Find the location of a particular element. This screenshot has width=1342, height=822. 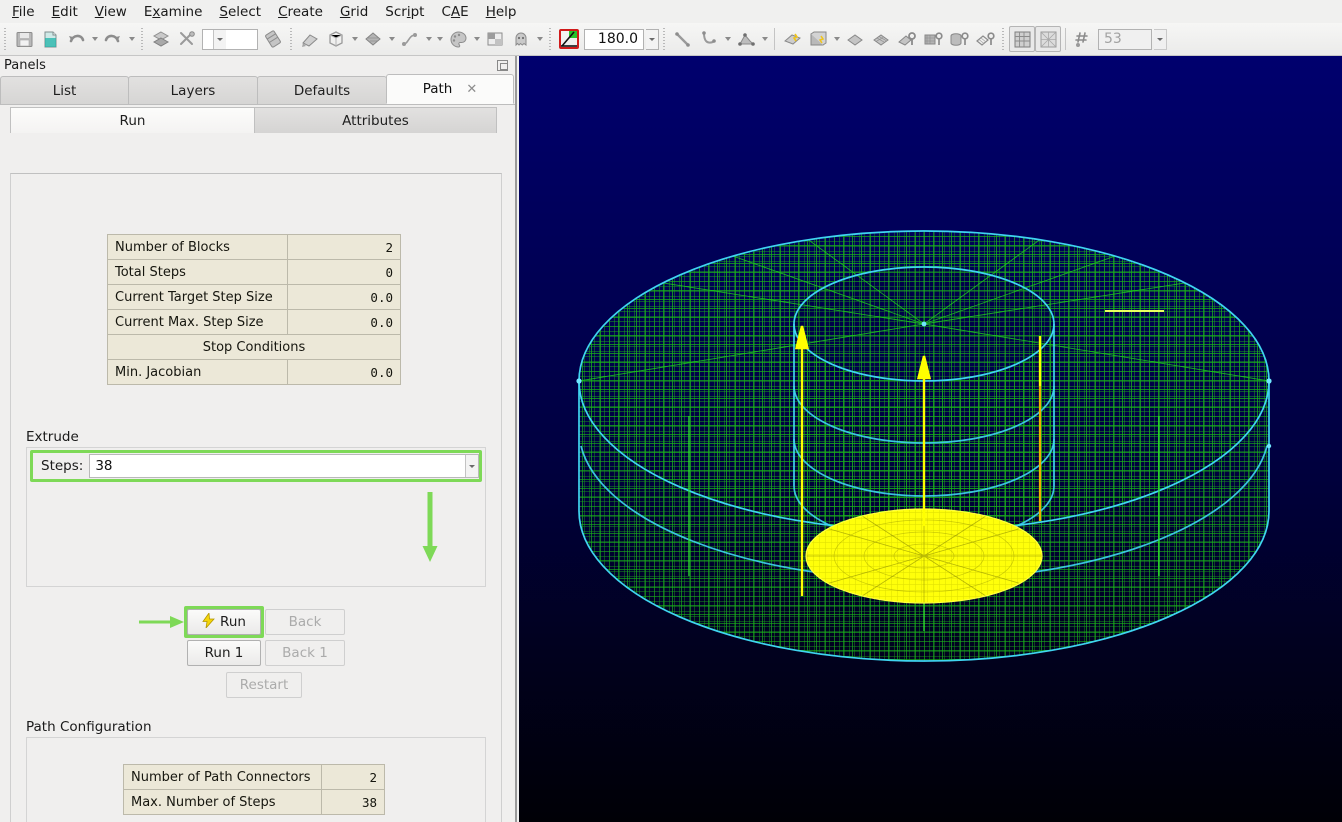

stat-key: Min. Jacobian is located at coordinates (197, 372).